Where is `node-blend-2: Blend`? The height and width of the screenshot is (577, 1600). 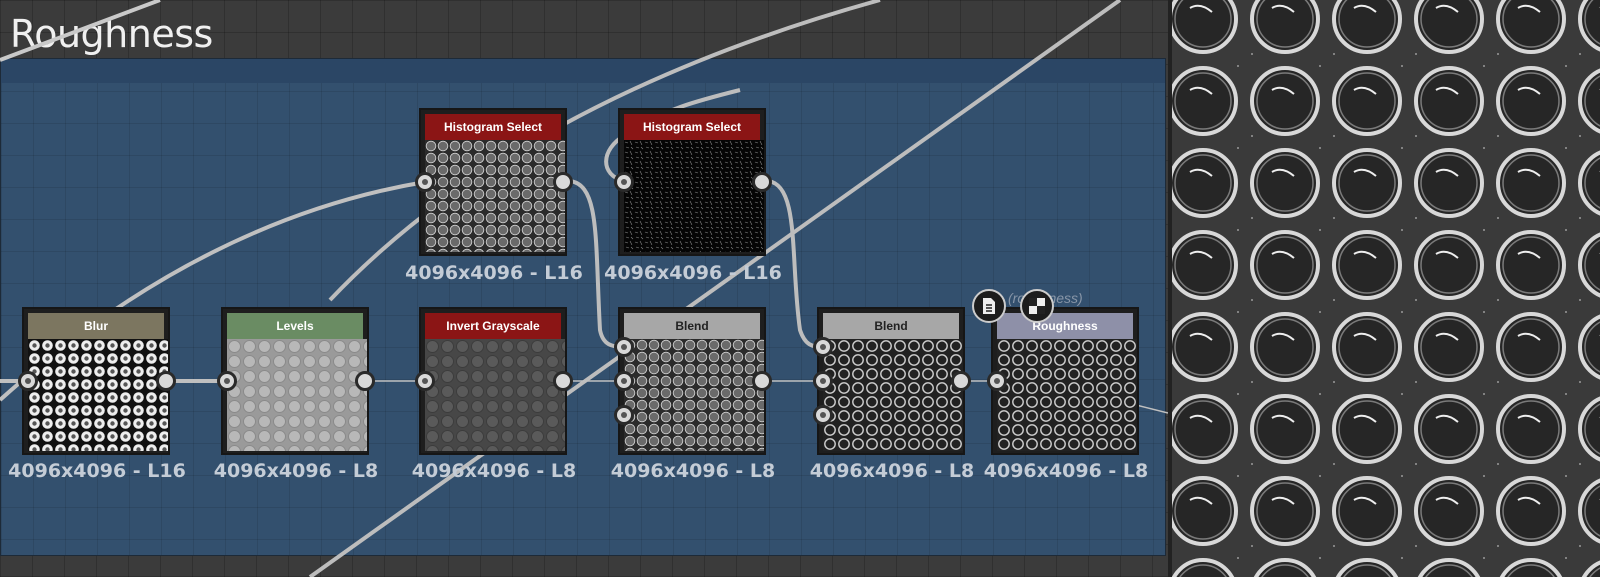 node-blend-2: Blend is located at coordinates (891, 381).